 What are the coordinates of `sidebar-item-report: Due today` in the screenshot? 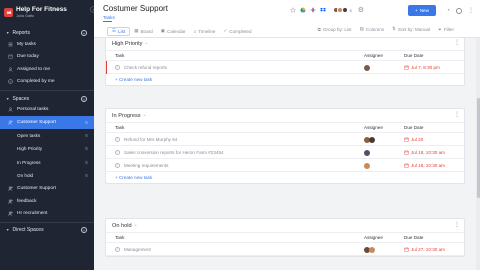 It's located at (47, 57).